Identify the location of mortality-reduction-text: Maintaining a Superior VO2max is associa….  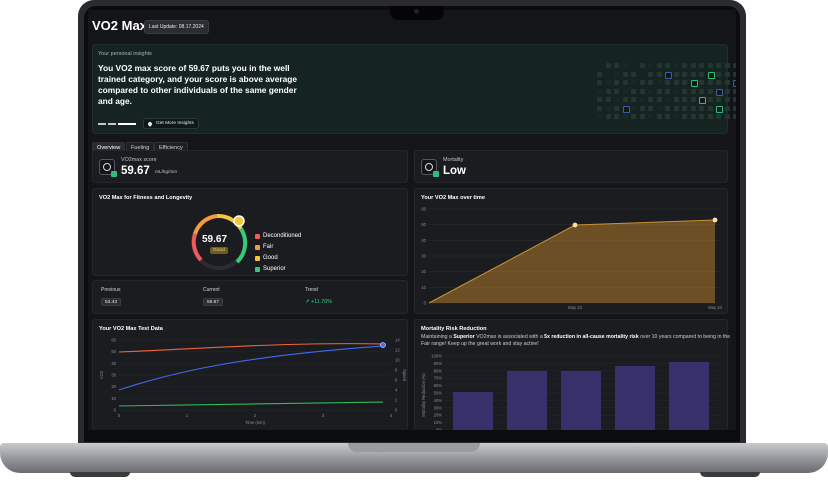
(576, 340).